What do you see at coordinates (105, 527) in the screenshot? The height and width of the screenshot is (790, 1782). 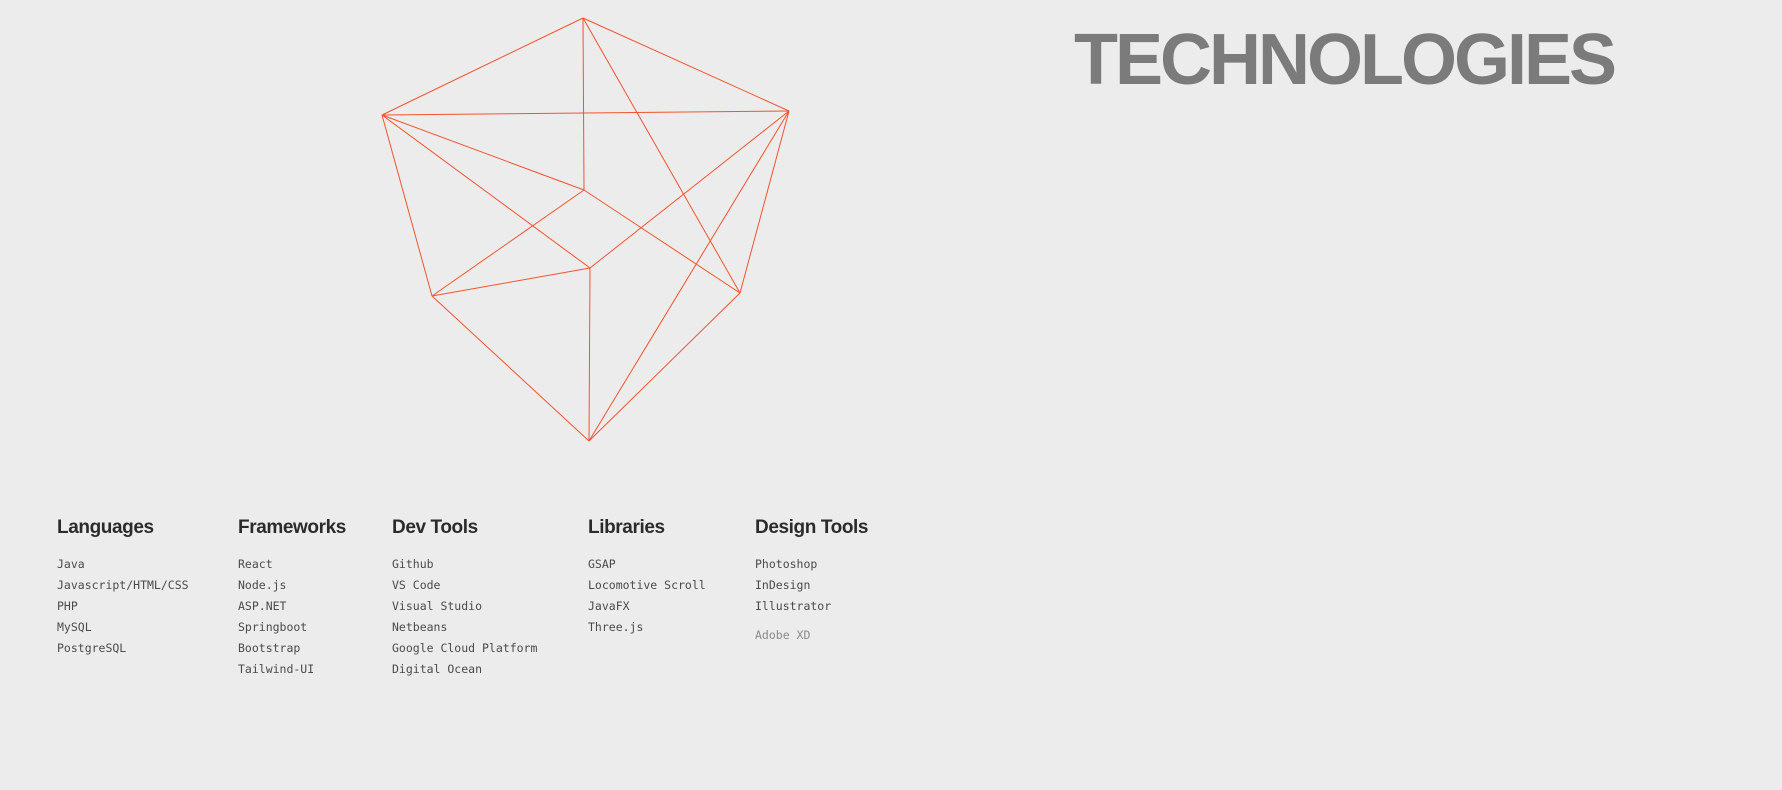 I see `category-title: Languages` at bounding box center [105, 527].